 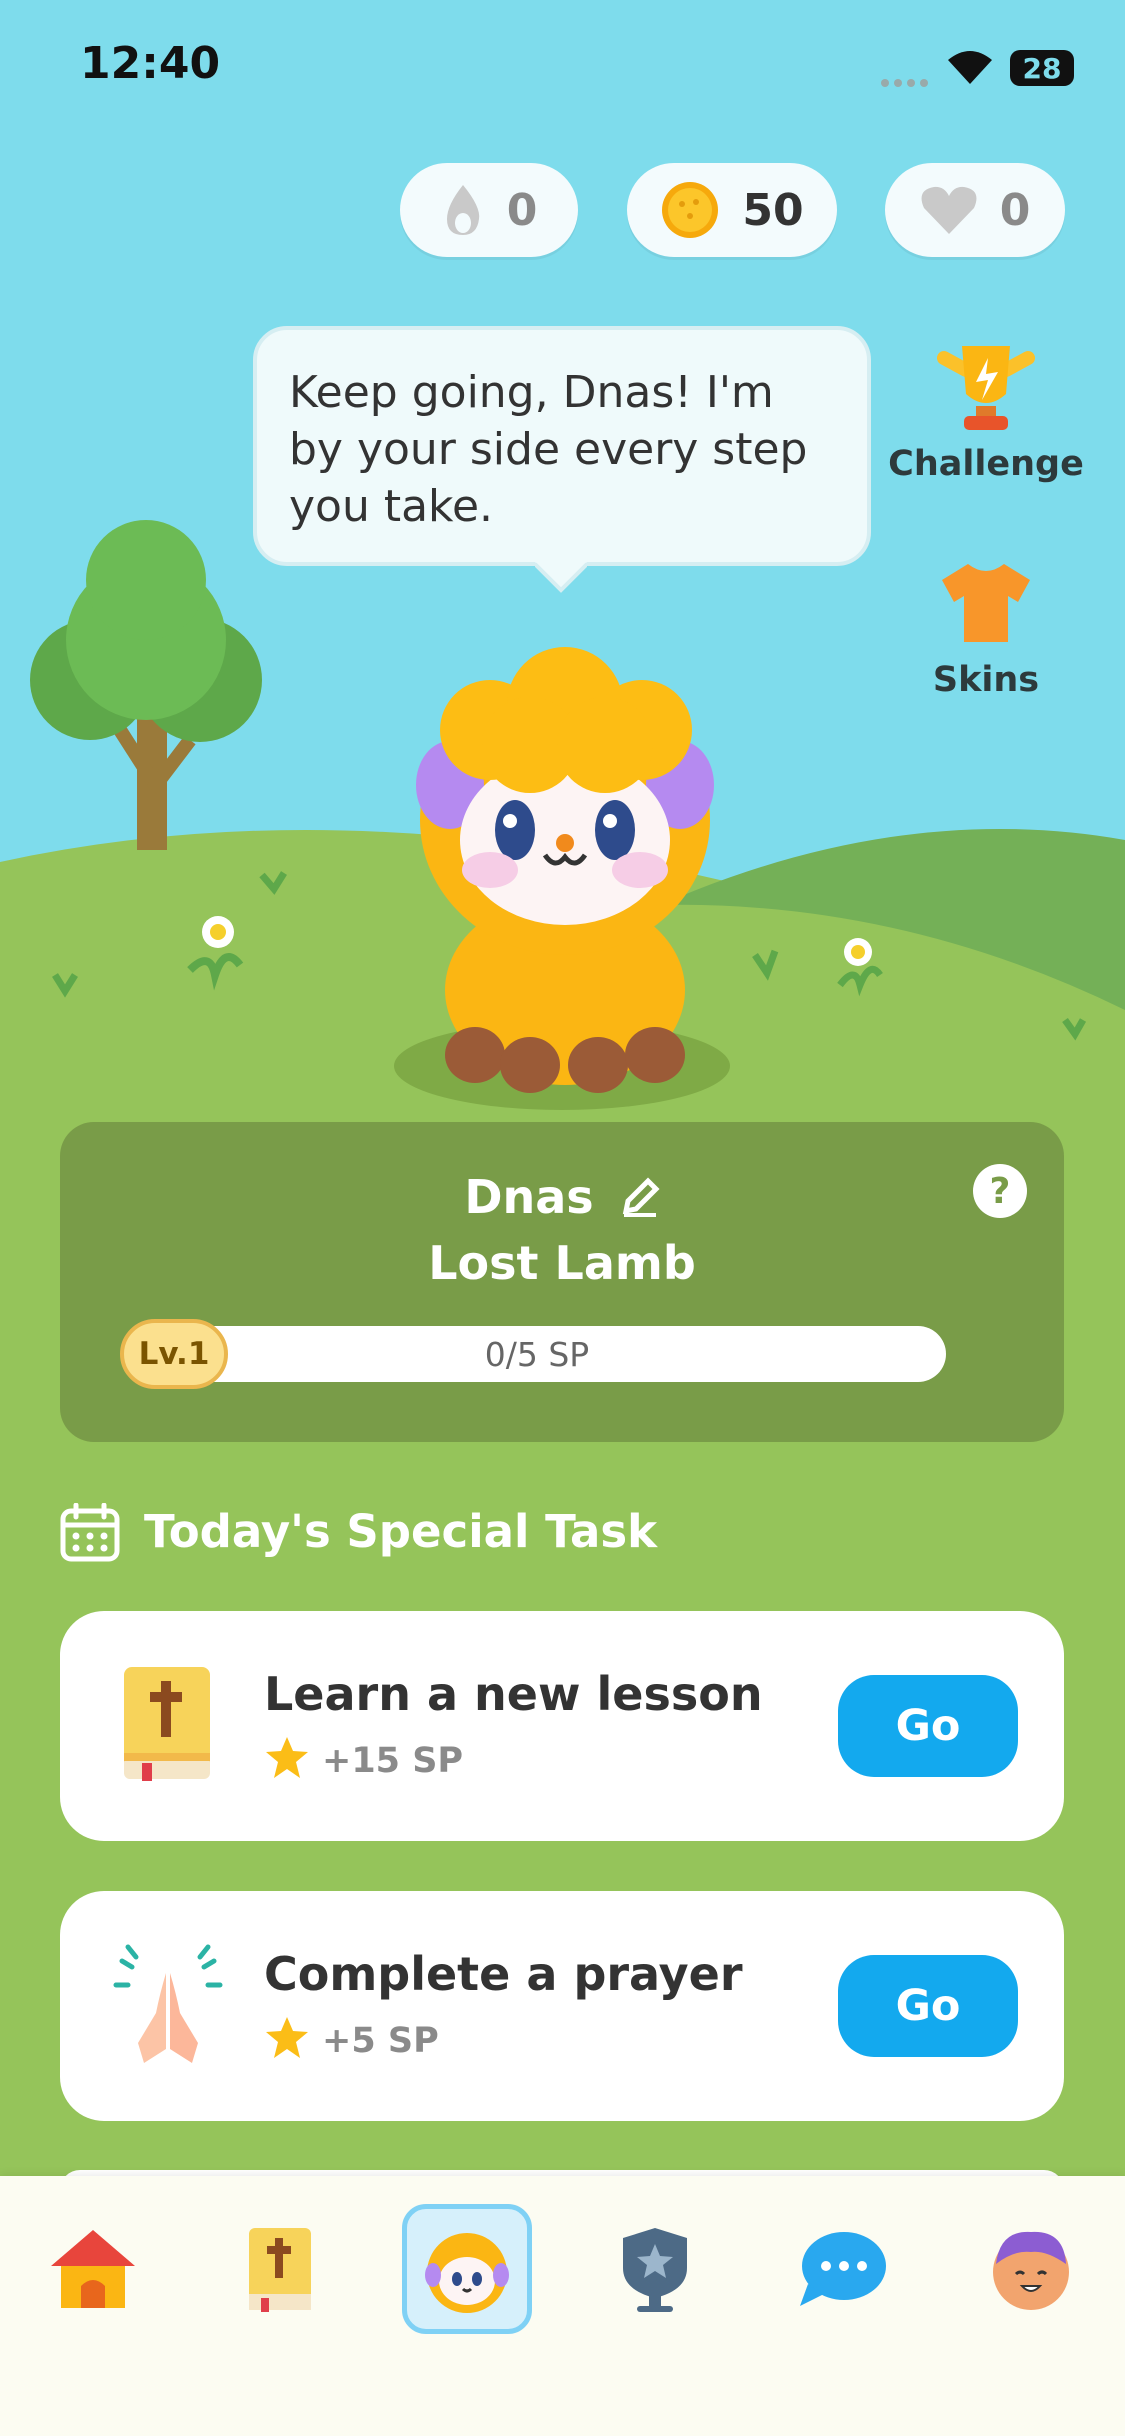 I want to click on lamb-icon, so click(x=467, y=2273).